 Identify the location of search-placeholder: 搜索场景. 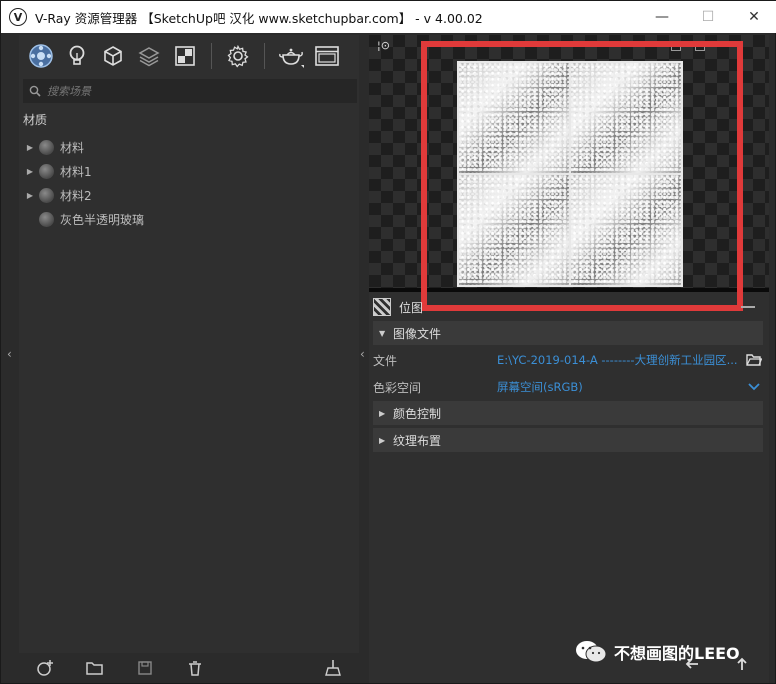
(69, 91).